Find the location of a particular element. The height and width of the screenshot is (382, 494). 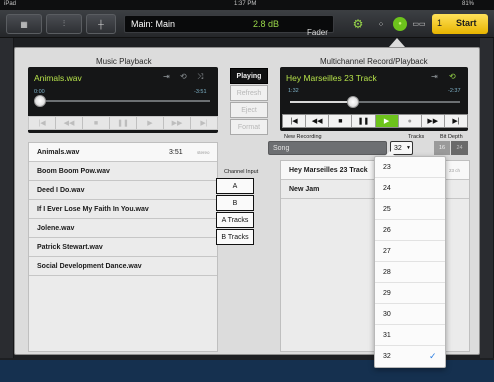

bit-depth-24-button: 24 is located at coordinates (459, 148).